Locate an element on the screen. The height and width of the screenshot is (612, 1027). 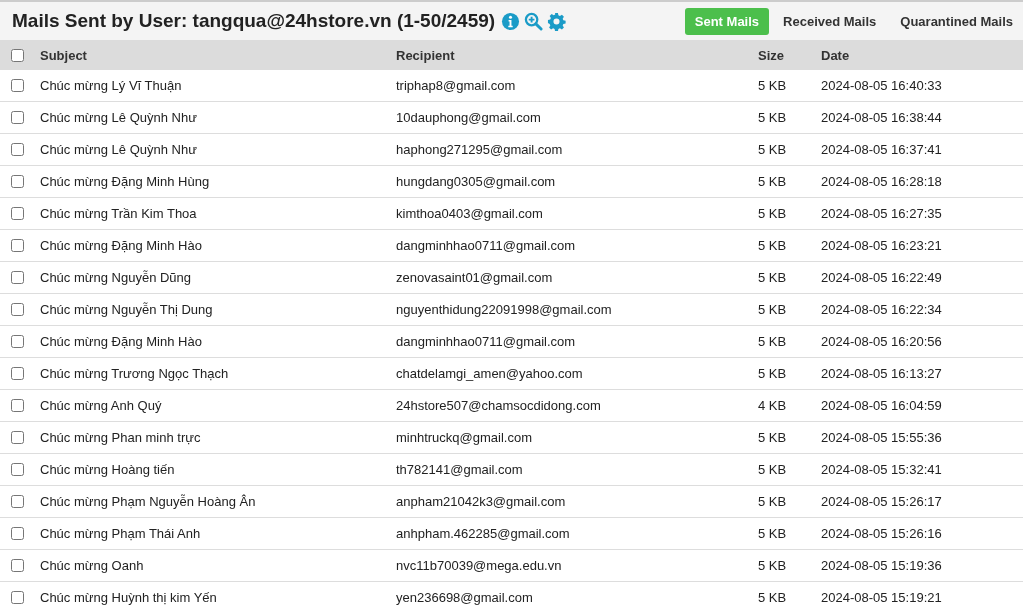
recipient-cell-text: anpham21042k3@gmail.com is located at coordinates (481, 501).